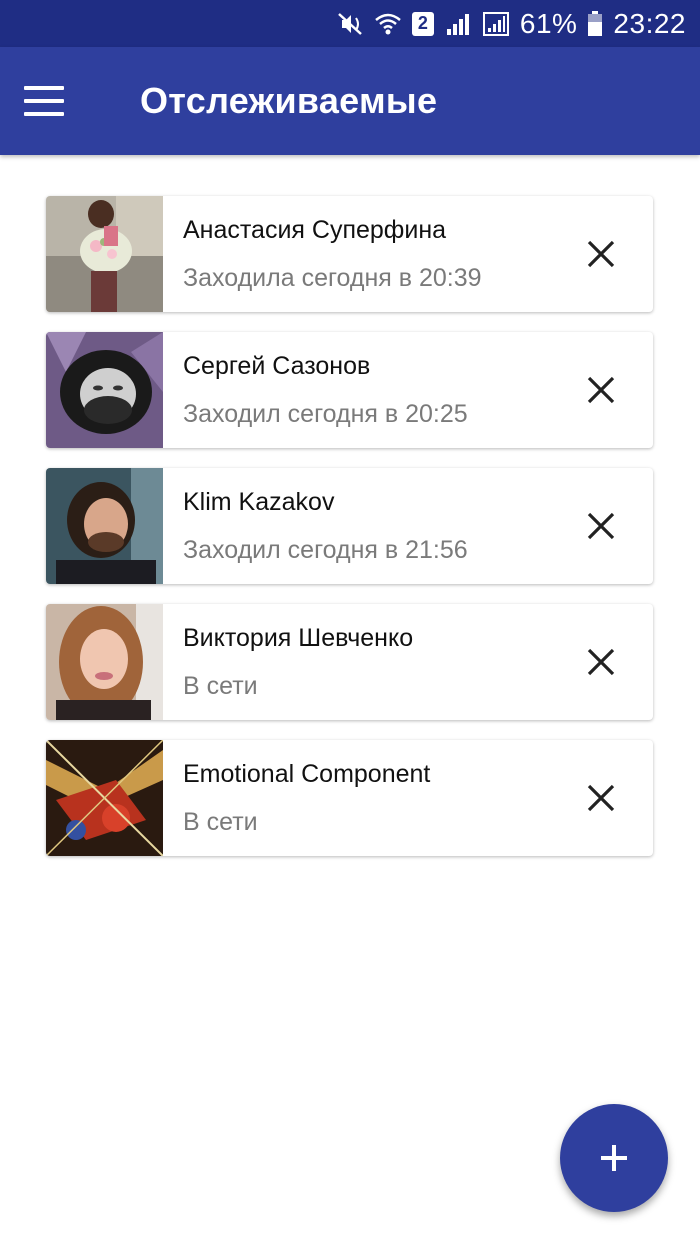 This screenshot has width=700, height=1244. Describe the element at coordinates (362, 798) in the screenshot. I see `contact-info: Emotional Component В сети` at that location.